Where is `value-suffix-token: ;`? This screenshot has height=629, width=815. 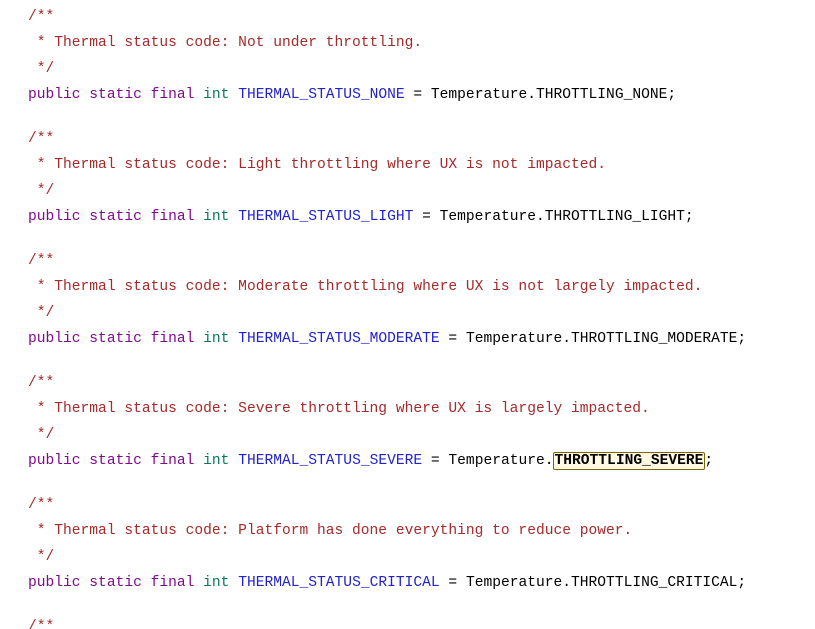 value-suffix-token: ; is located at coordinates (709, 461).